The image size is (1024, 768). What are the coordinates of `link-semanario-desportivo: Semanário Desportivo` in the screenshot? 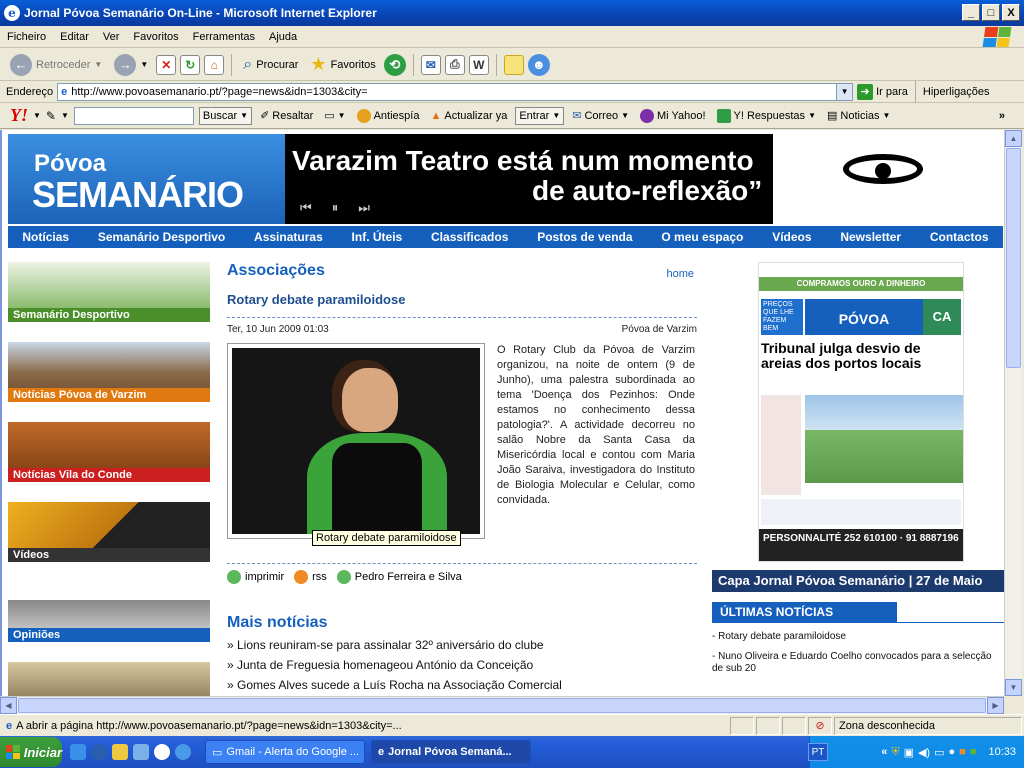 It's located at (109, 292).